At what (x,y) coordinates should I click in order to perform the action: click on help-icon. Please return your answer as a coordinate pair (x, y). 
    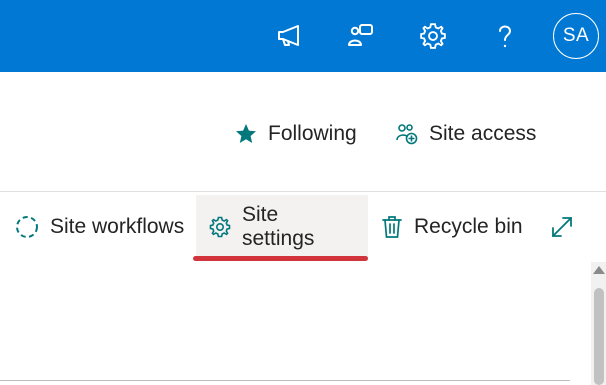
    Looking at the image, I should click on (505, 36).